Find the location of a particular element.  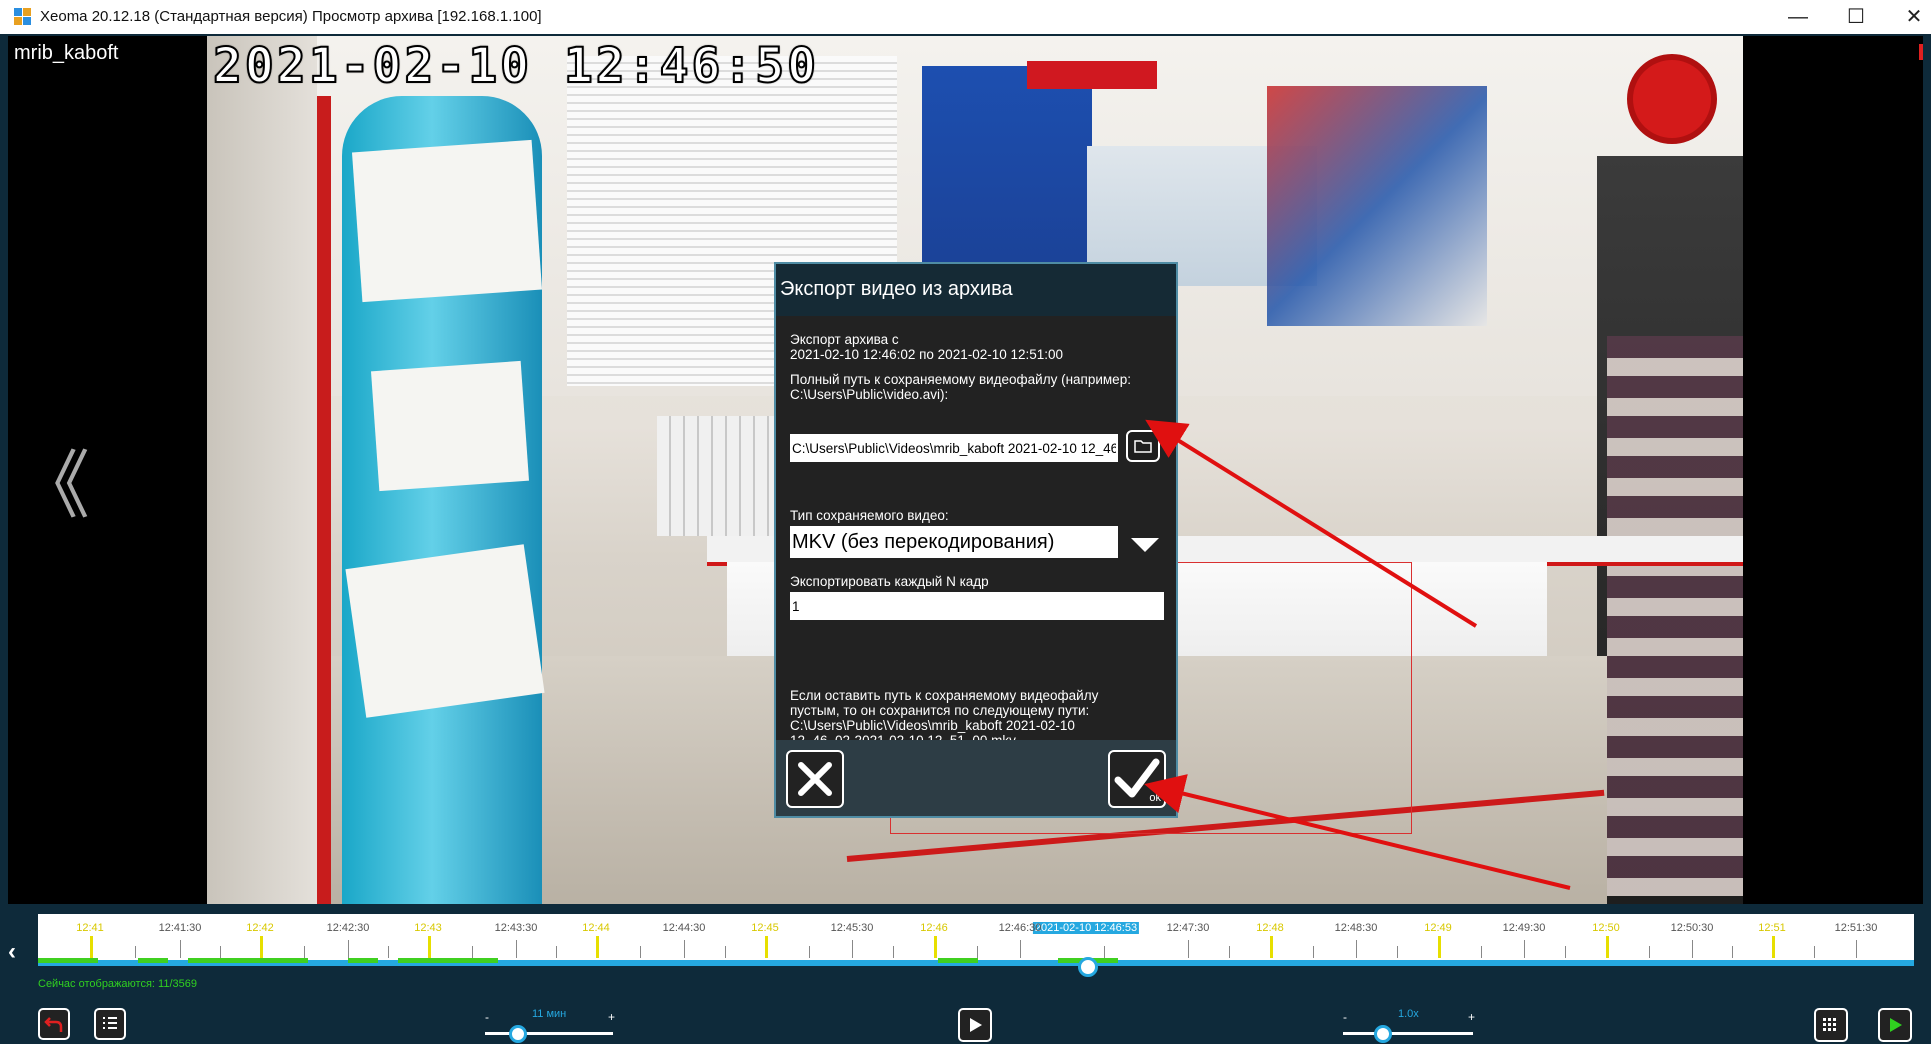

file-path-input is located at coordinates (954, 448).